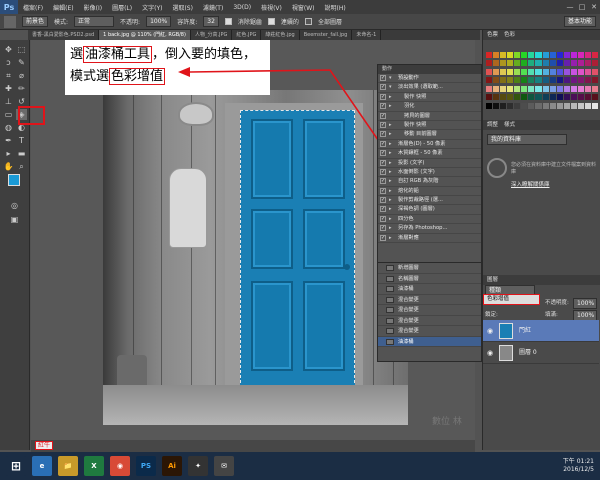 The width and height of the screenshot is (600, 480). I want to click on mail-icon: ✉, so click(224, 466).